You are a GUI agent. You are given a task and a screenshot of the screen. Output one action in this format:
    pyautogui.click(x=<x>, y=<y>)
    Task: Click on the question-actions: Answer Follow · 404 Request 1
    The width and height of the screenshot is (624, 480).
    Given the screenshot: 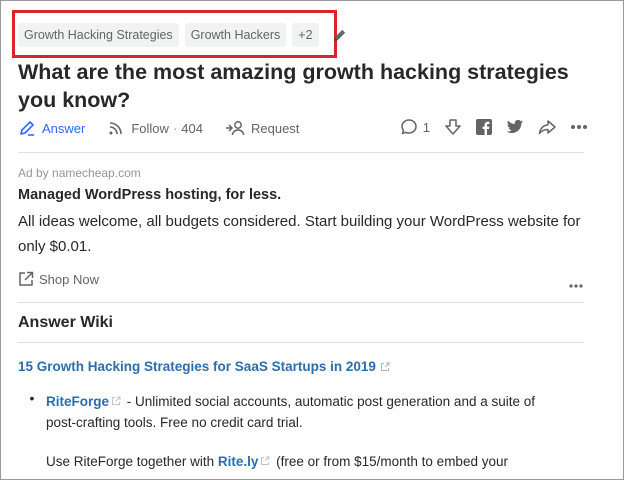 What is the action you would take?
    pyautogui.click(x=303, y=128)
    